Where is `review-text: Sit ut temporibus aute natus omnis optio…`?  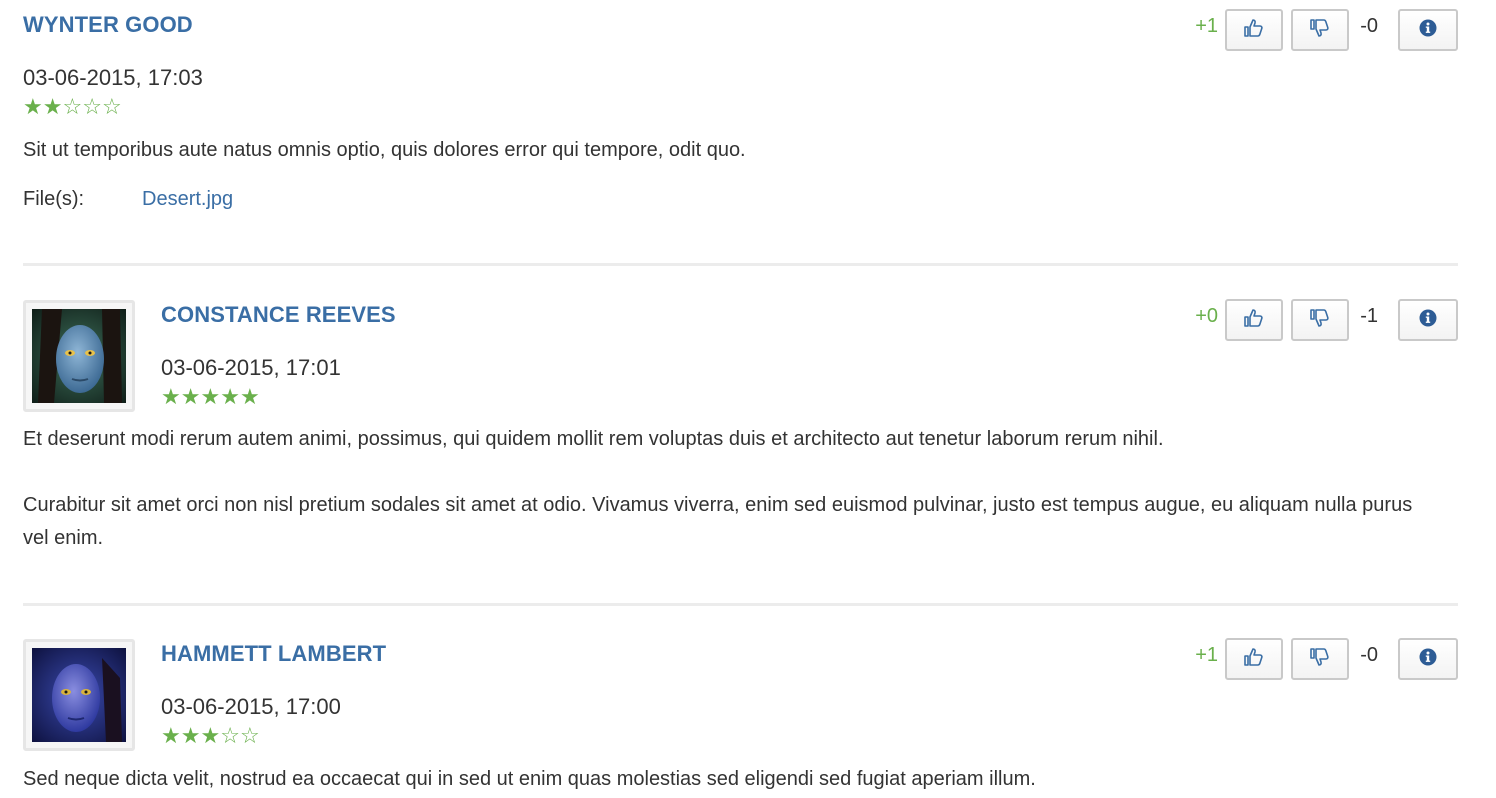 review-text: Sit ut temporibus aute natus omnis optio… is located at coordinates (733, 150).